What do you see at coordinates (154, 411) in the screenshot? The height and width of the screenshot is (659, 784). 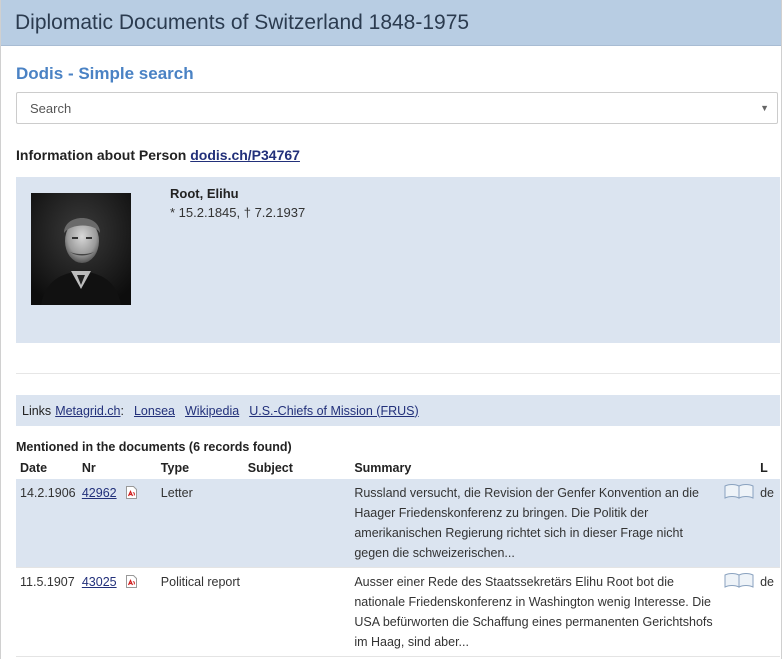 I see `link-lonsea: Lonsea` at bounding box center [154, 411].